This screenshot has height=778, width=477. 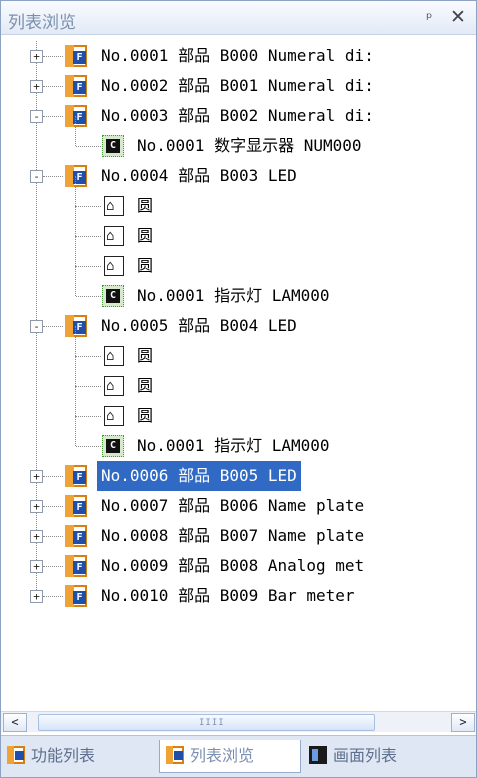 I want to click on tree-node-part: + F No.0010 部品 B009 Bar meter, so click(x=238, y=596).